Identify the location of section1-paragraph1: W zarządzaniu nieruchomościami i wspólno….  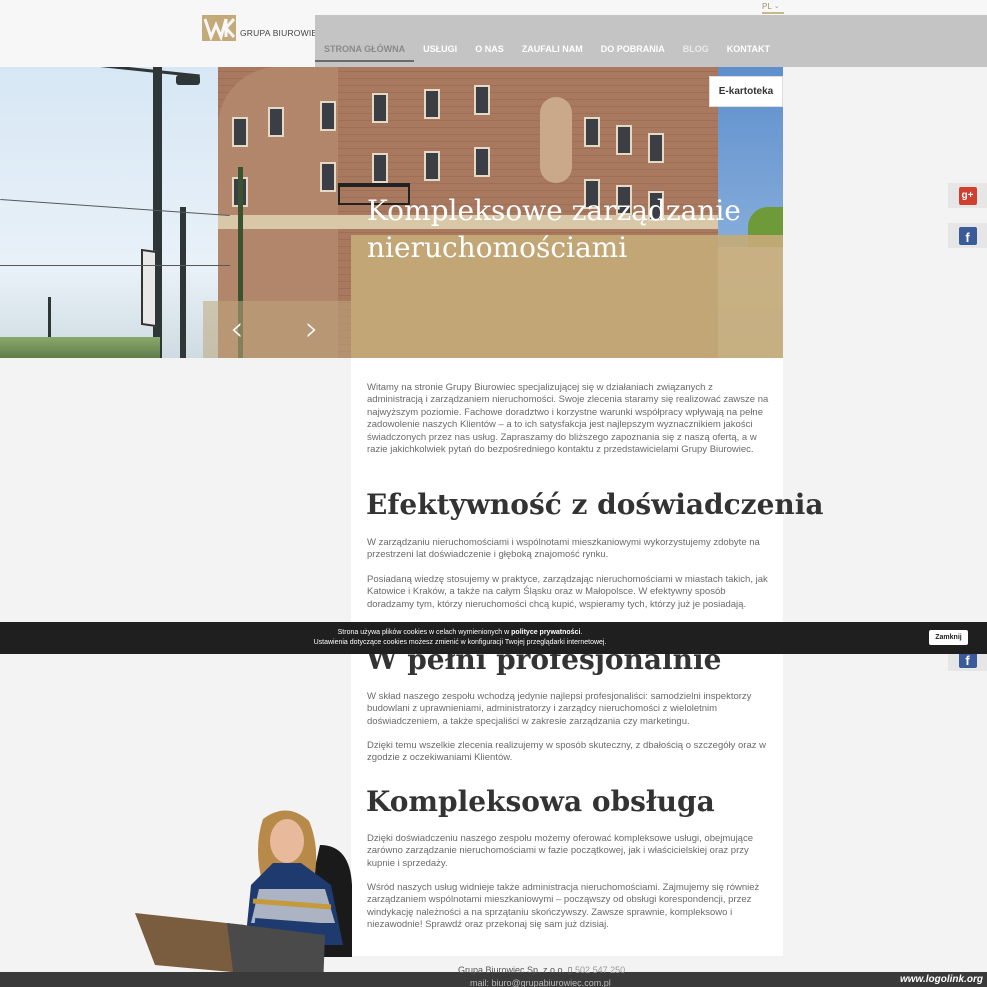
(563, 549).